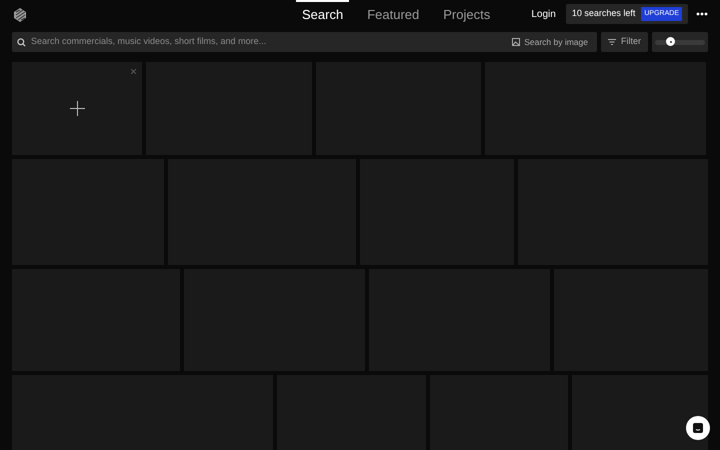 The width and height of the screenshot is (720, 450). I want to click on image-icon, so click(516, 42).